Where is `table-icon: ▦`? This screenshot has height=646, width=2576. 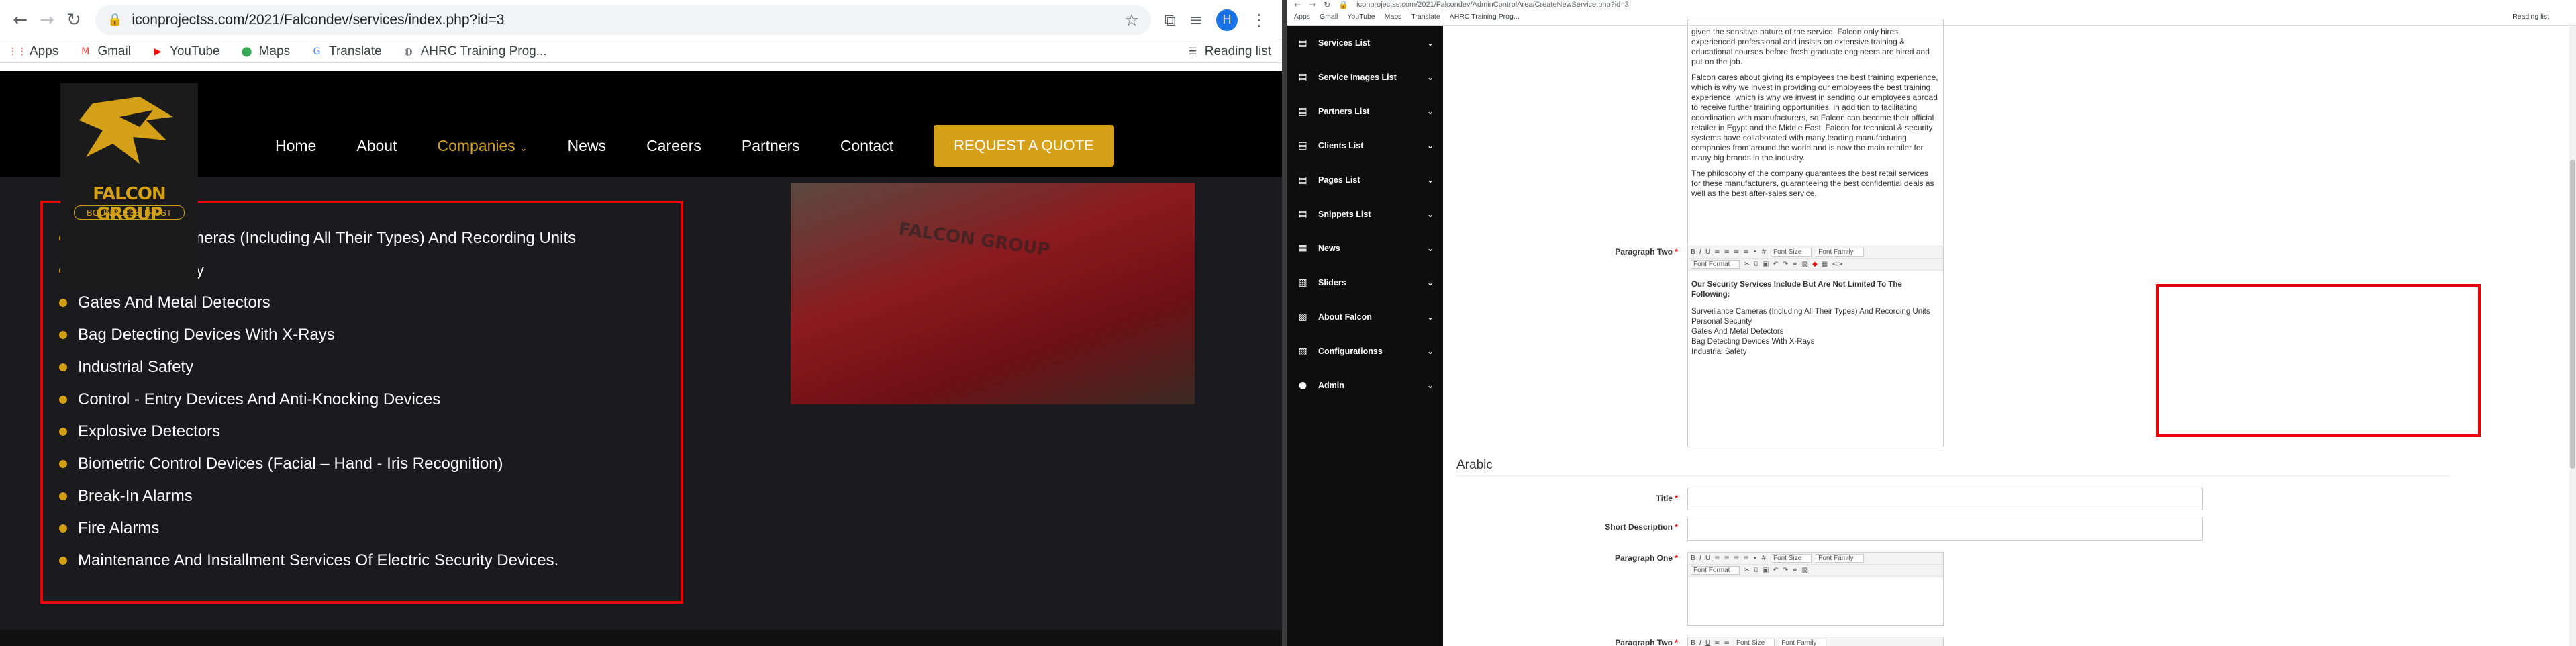 table-icon: ▦ is located at coordinates (1825, 264).